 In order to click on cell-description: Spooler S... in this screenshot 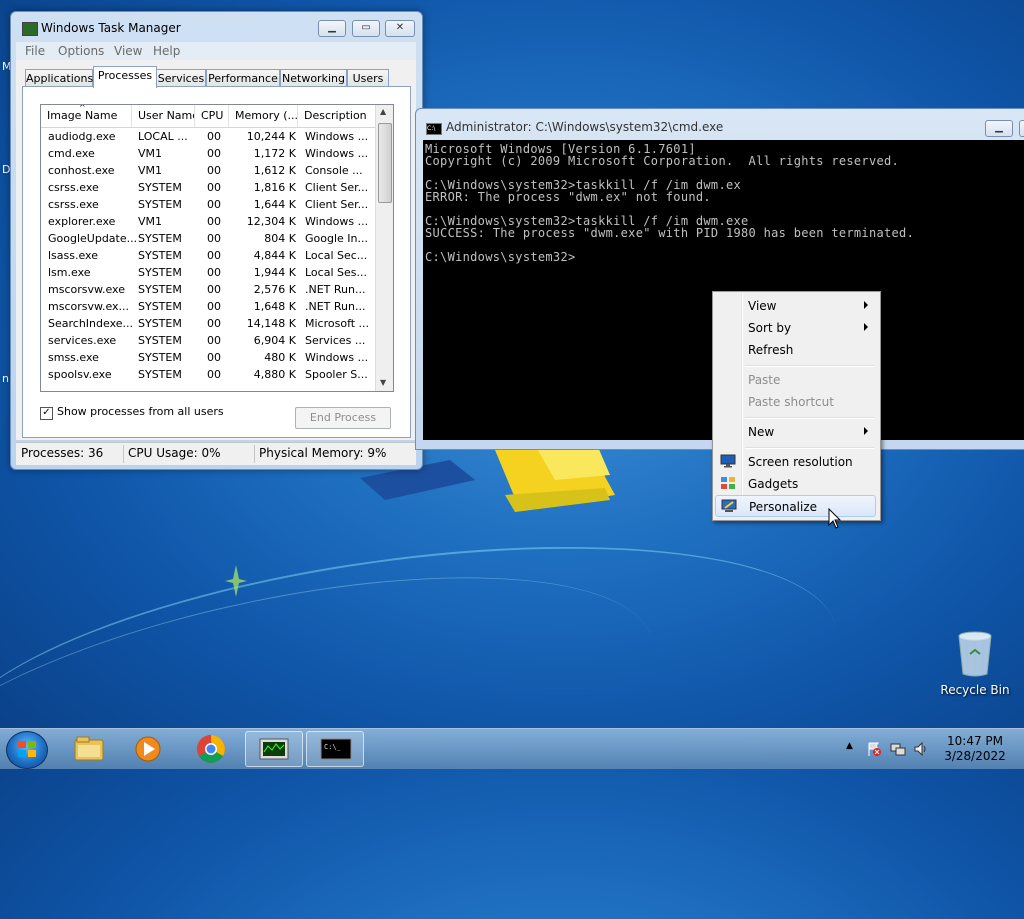, I will do `click(336, 374)`.